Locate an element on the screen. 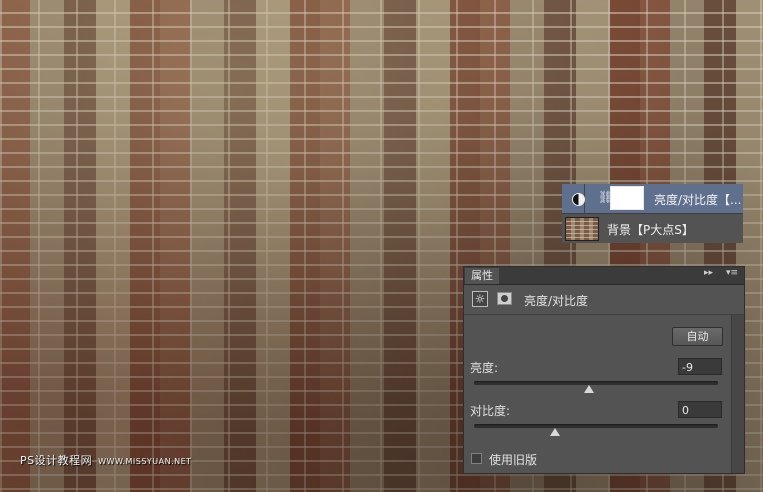  watermark-url: WWW.MISSYUAN.NET is located at coordinates (145, 461).